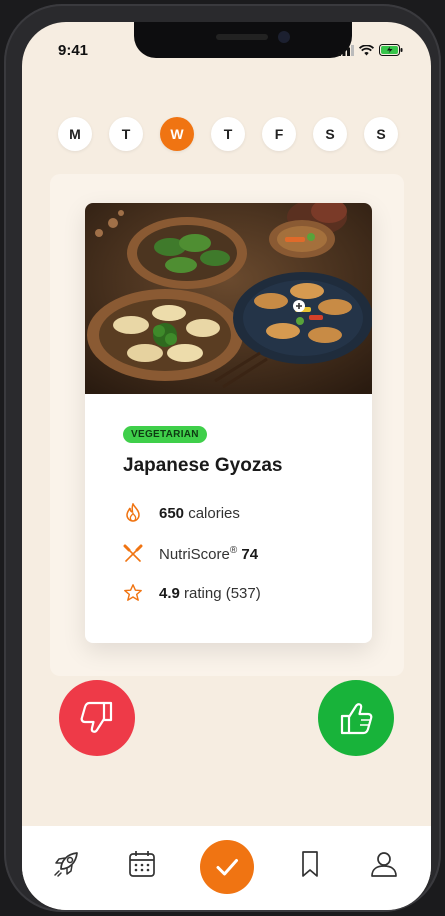 The image size is (445, 916). I want to click on calories-text: 650 calories, so click(199, 513).